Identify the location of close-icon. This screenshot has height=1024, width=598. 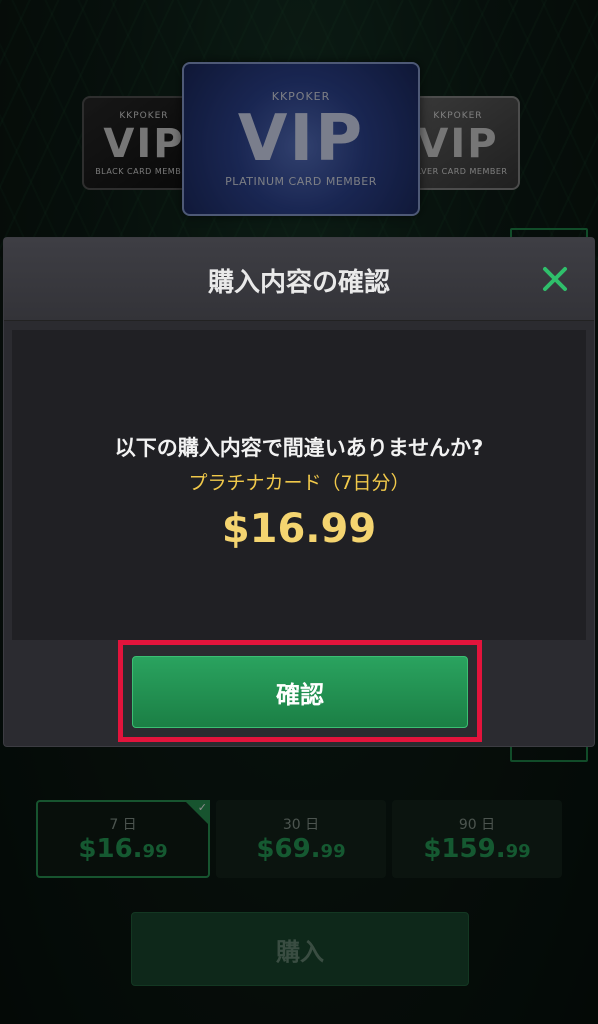
(555, 279).